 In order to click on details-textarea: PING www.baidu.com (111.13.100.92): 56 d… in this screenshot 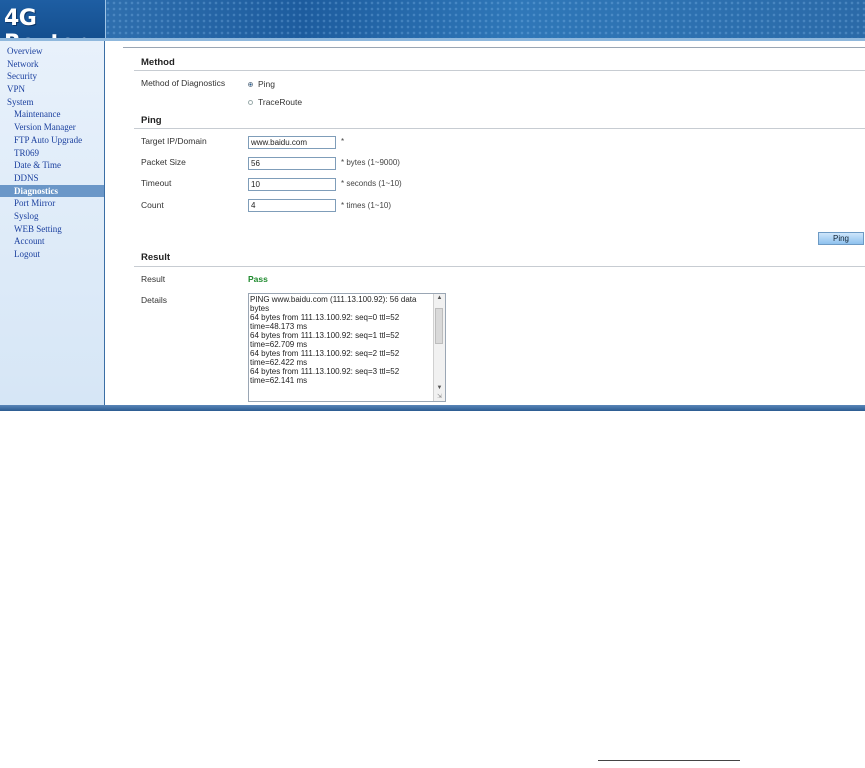, I will do `click(347, 347)`.